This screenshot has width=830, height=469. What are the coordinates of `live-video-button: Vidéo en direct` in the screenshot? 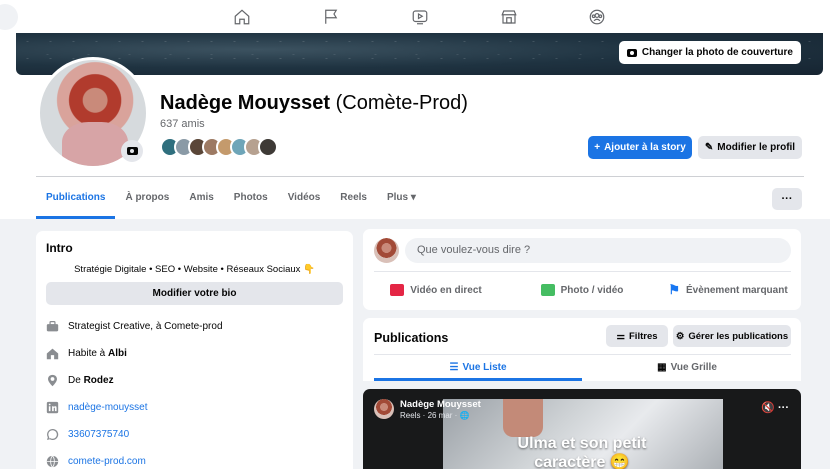 It's located at (436, 290).